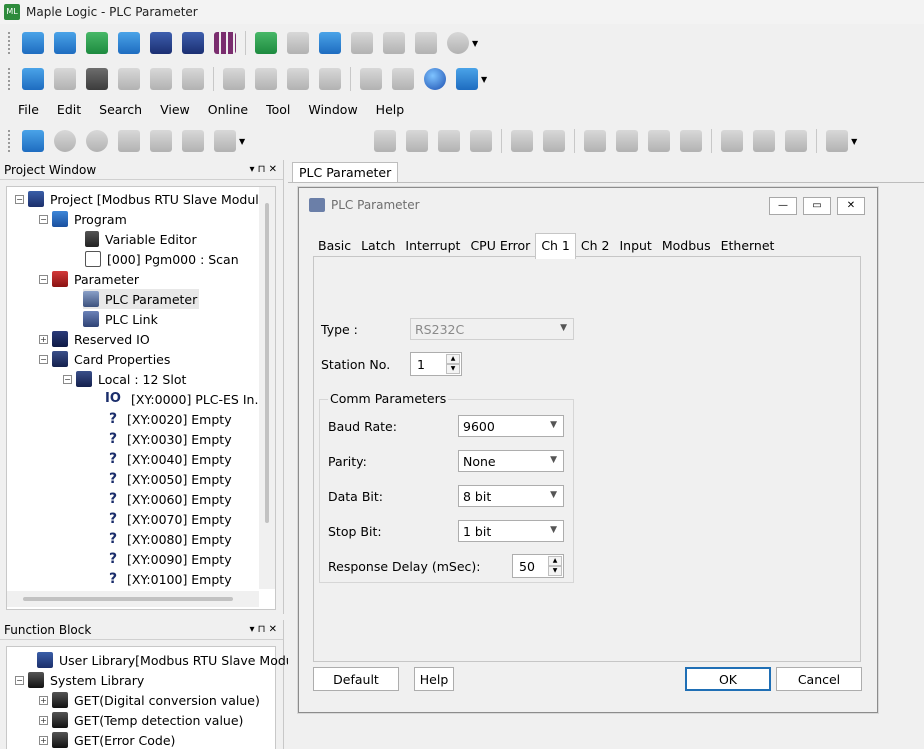  I want to click on tree-item-slot: [XY:0020] Empty, so click(179, 419).